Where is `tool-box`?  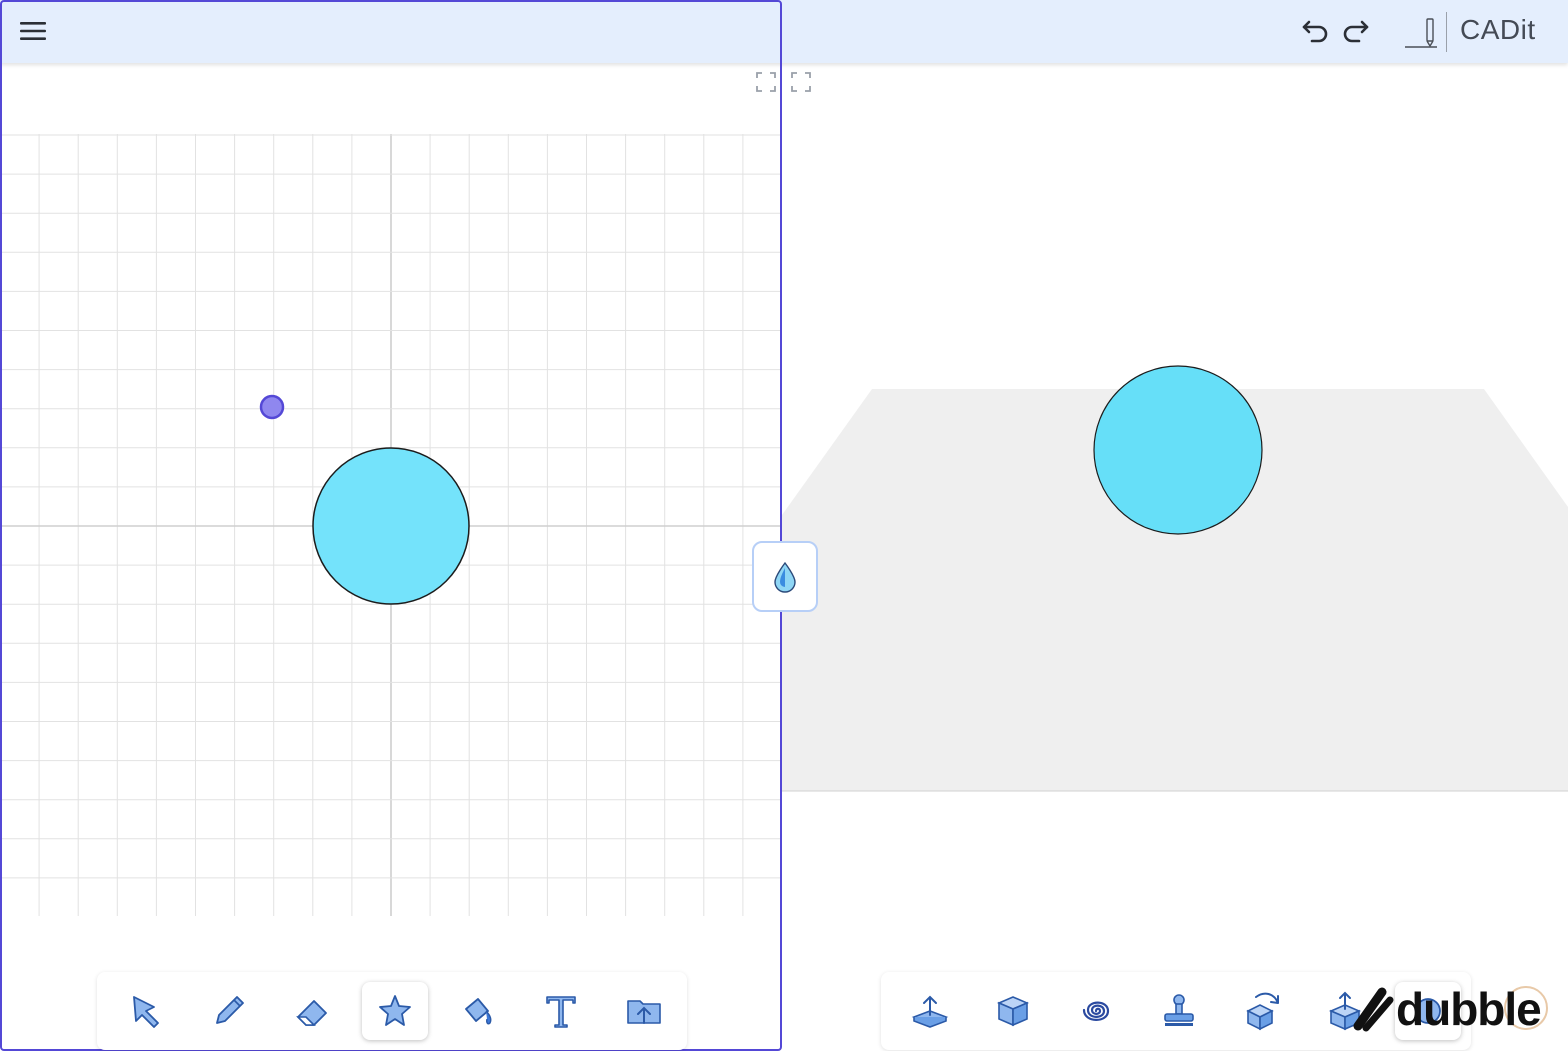 tool-box is located at coordinates (1013, 1011).